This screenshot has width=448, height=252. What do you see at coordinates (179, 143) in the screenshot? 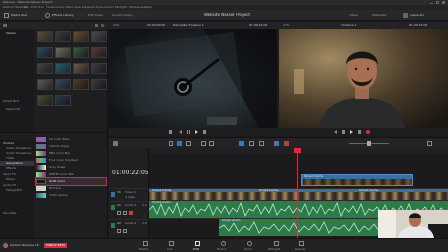
I see `trim-tool-icon` at bounding box center [179, 143].